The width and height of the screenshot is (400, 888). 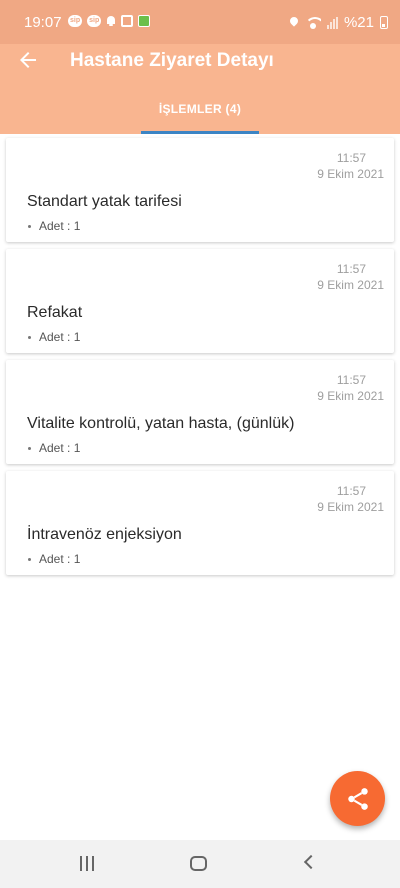 What do you see at coordinates (161, 423) in the screenshot?
I see `procedure-name: Vitalite kontrolü, yatan hasta, (günlük)` at bounding box center [161, 423].